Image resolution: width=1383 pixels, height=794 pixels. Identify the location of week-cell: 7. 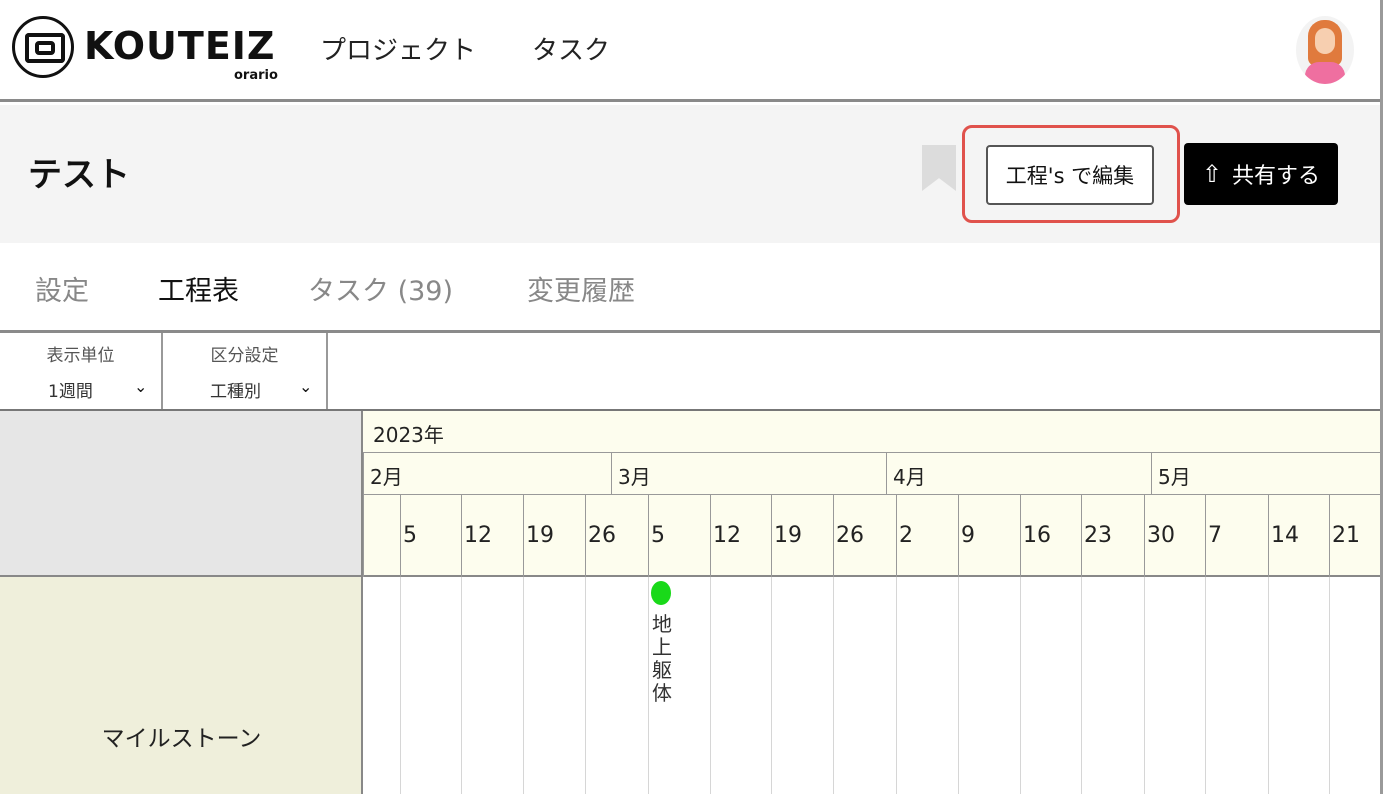
(1236, 536).